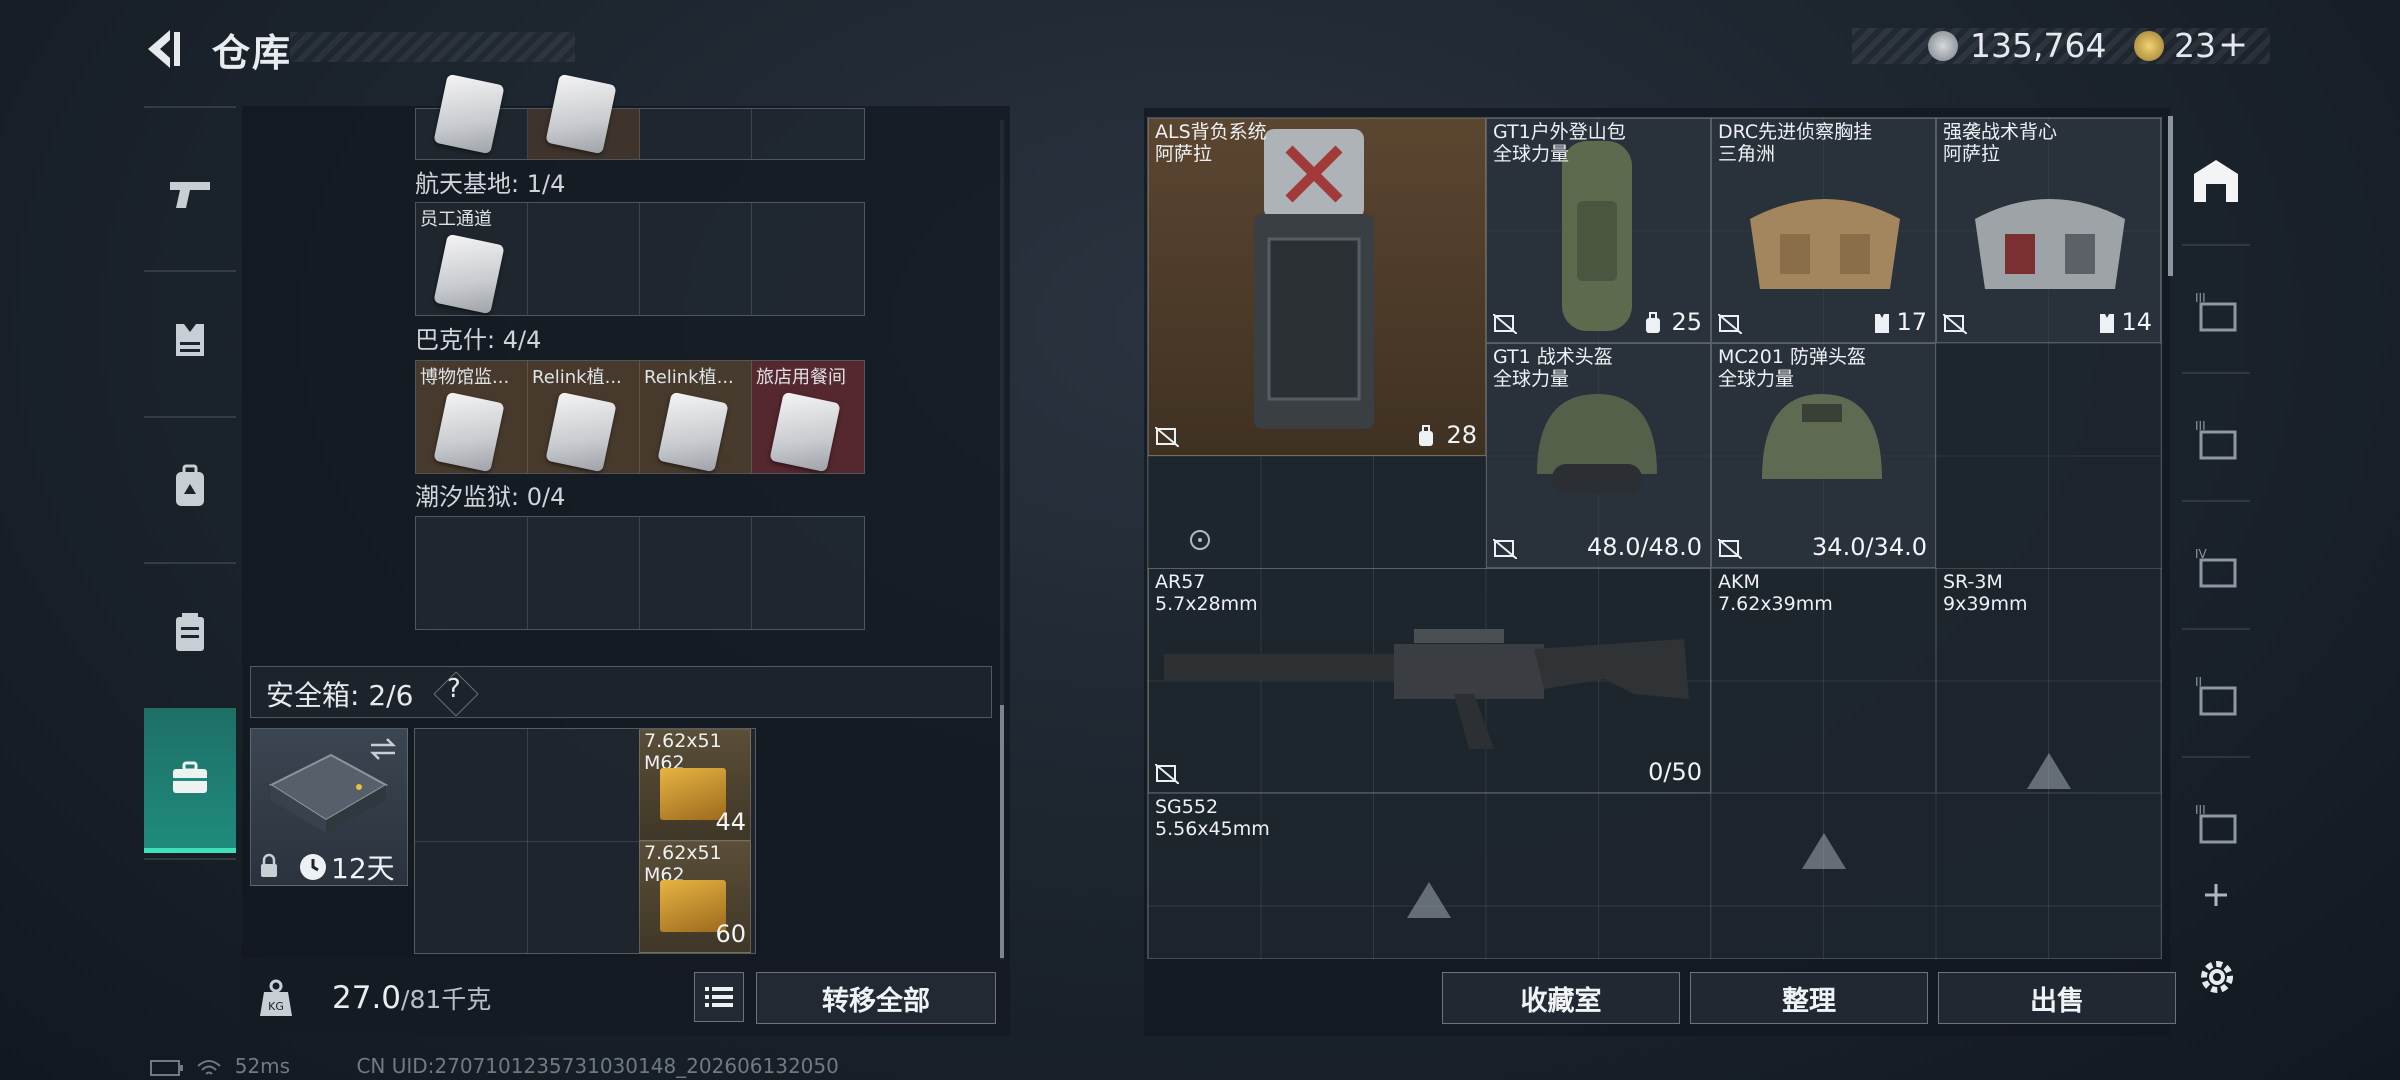 This screenshot has width=2400, height=1080. I want to click on item-name: AKM 7.62x39mm, so click(1775, 593).